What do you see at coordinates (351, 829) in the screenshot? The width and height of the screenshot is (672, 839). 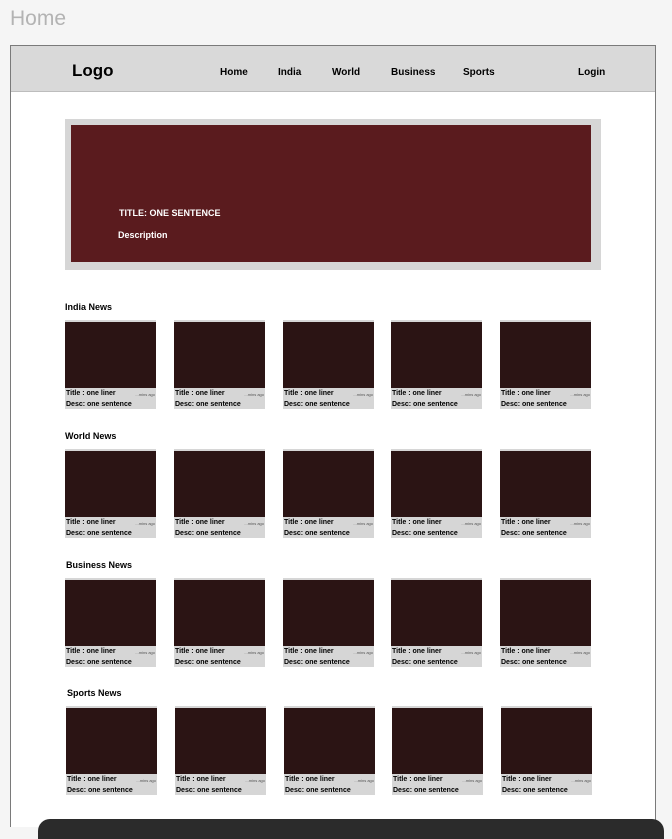 I see `bottom-toolbar` at bounding box center [351, 829].